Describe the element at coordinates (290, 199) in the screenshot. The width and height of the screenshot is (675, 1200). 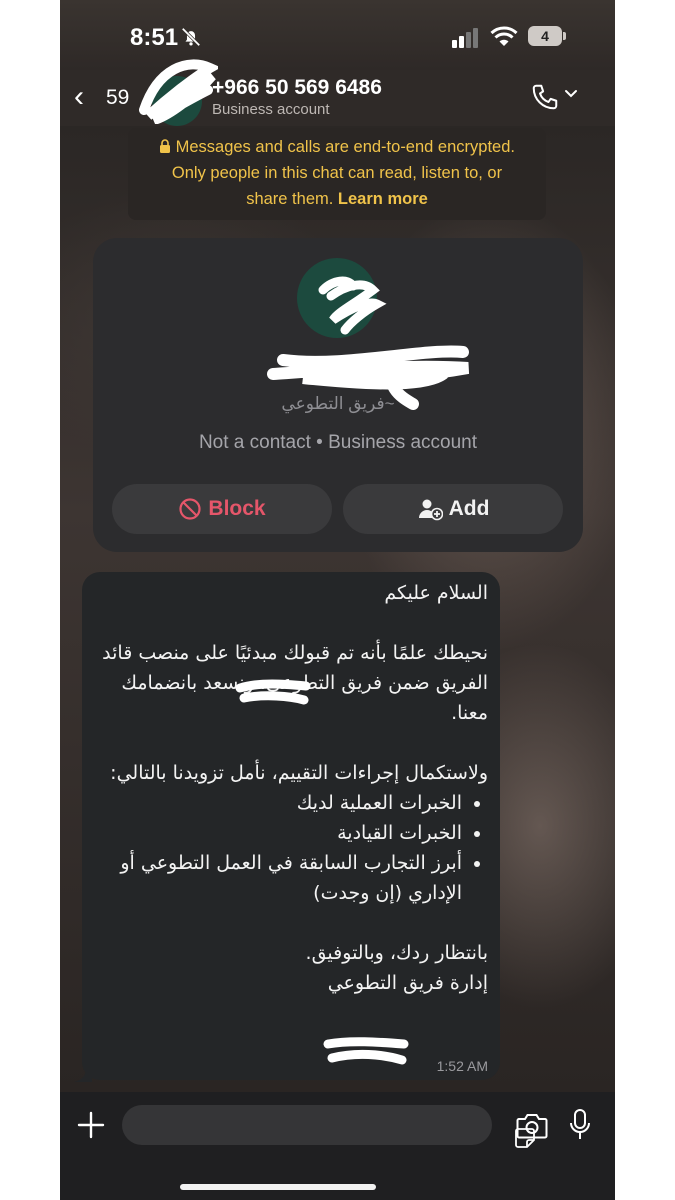
I see `encryption-line-3: share them.` at that location.